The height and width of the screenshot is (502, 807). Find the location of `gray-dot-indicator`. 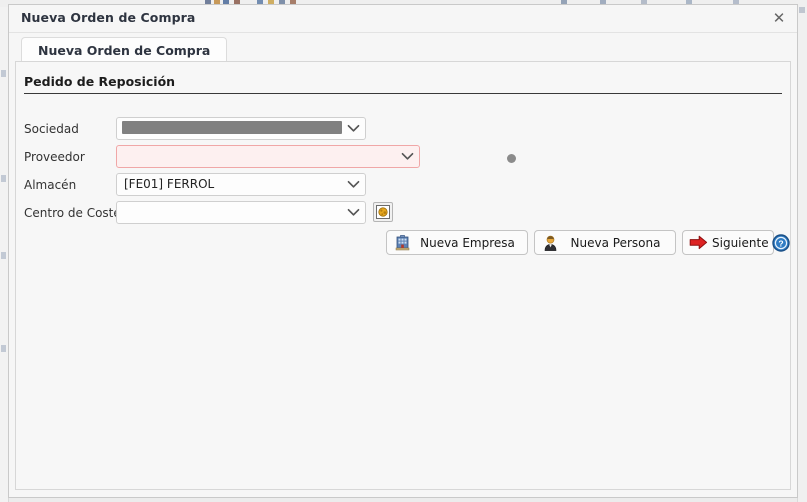

gray-dot-indicator is located at coordinates (511, 158).